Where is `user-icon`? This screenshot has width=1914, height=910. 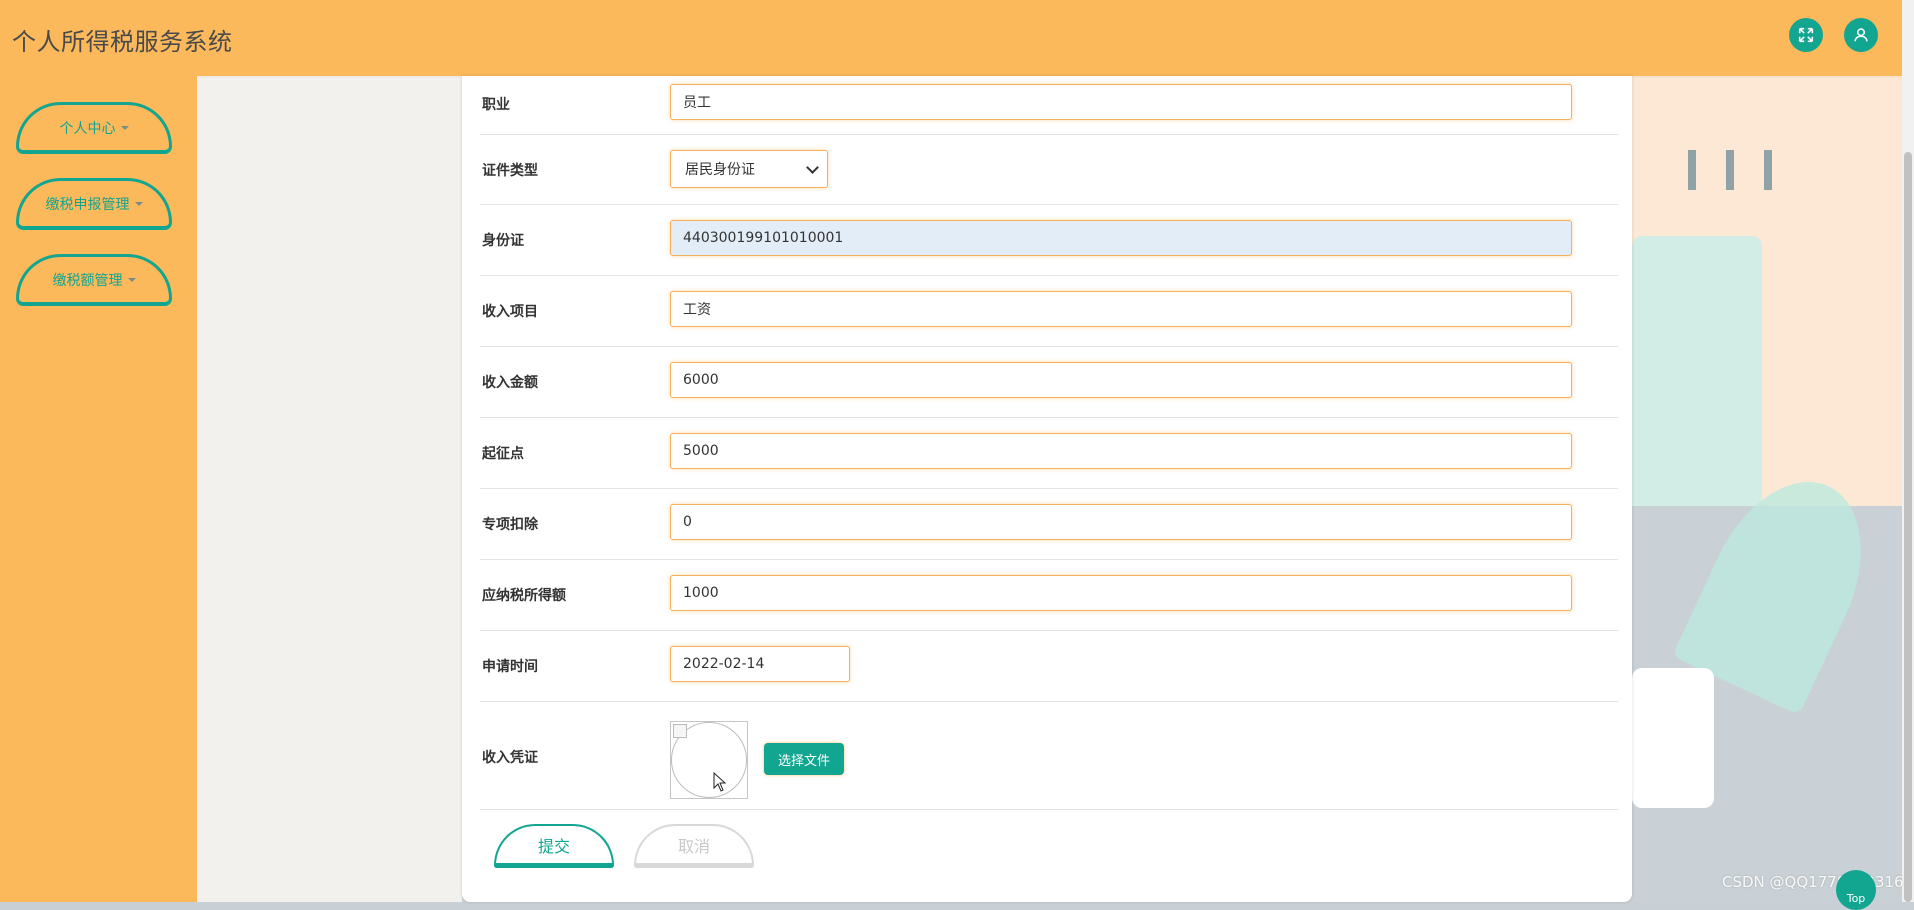 user-icon is located at coordinates (1861, 35).